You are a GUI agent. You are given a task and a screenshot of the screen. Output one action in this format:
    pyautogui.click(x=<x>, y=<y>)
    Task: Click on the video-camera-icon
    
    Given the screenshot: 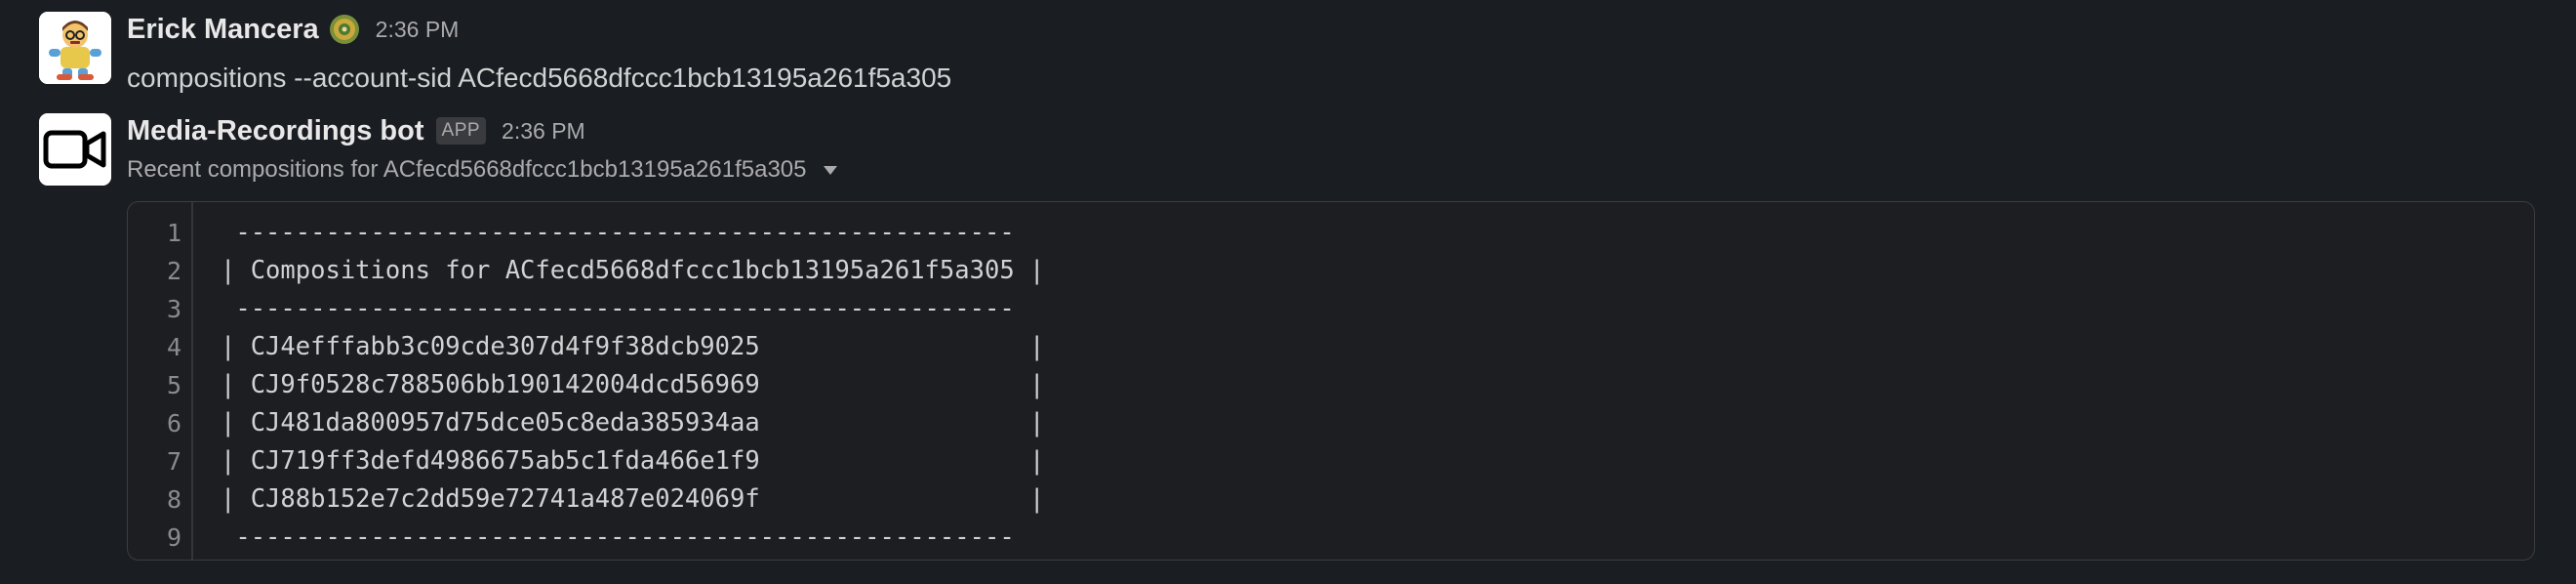 What is the action you would take?
    pyautogui.click(x=75, y=149)
    